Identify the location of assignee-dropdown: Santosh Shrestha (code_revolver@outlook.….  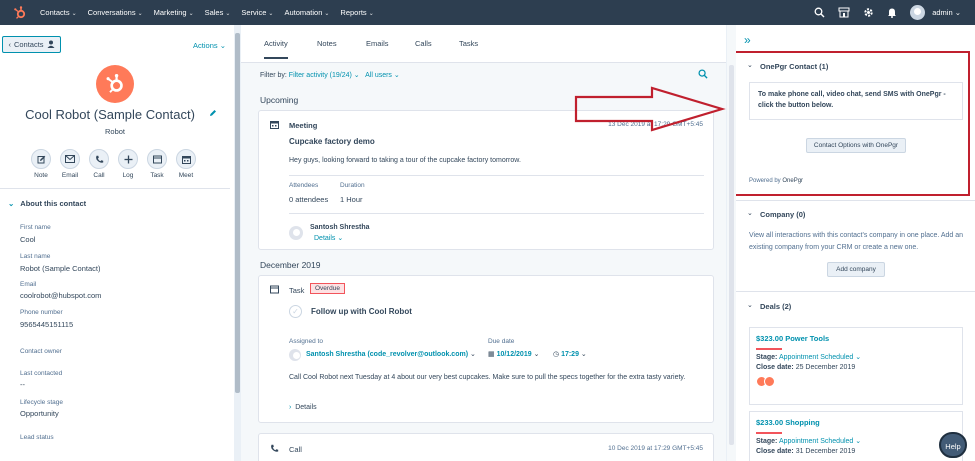
(391, 354).